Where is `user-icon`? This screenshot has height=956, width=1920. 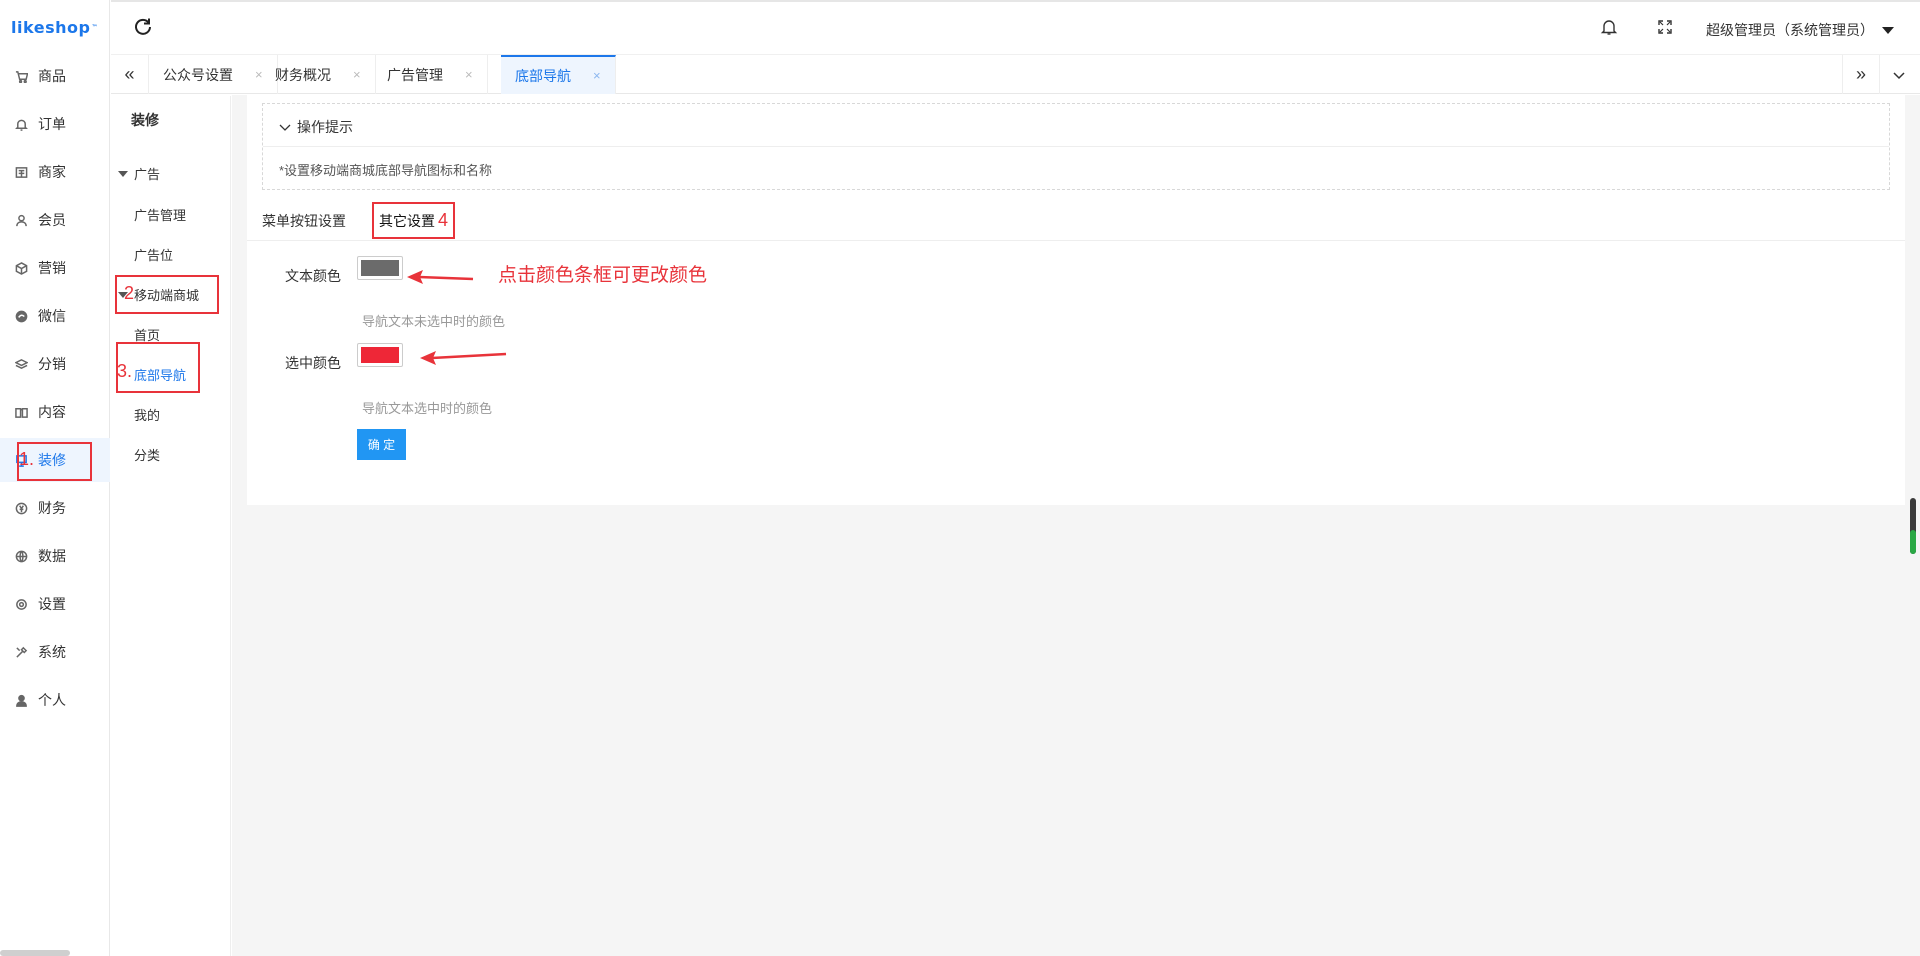
user-icon is located at coordinates (21, 220).